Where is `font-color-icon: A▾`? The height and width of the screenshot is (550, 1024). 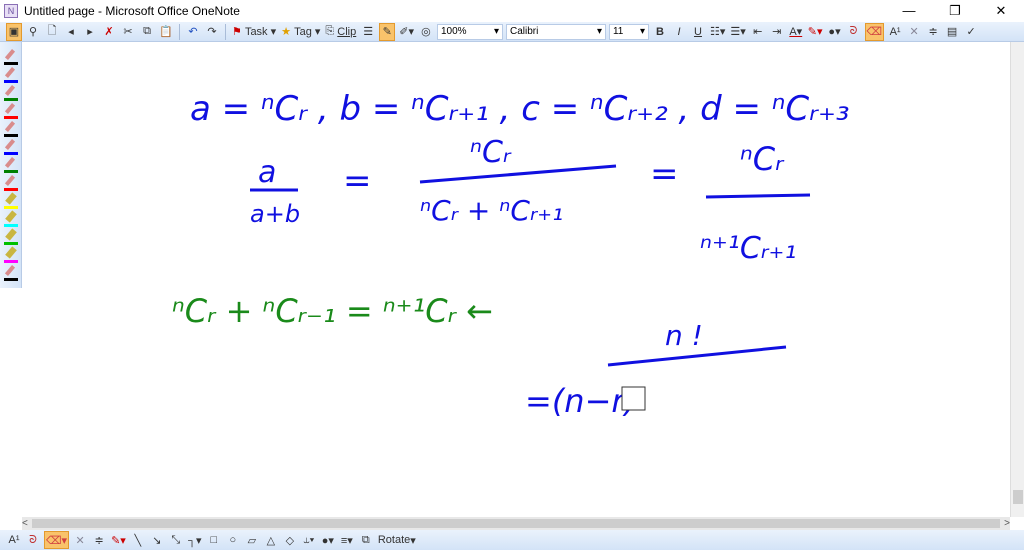
font-color-icon: A▾ is located at coordinates (796, 32).